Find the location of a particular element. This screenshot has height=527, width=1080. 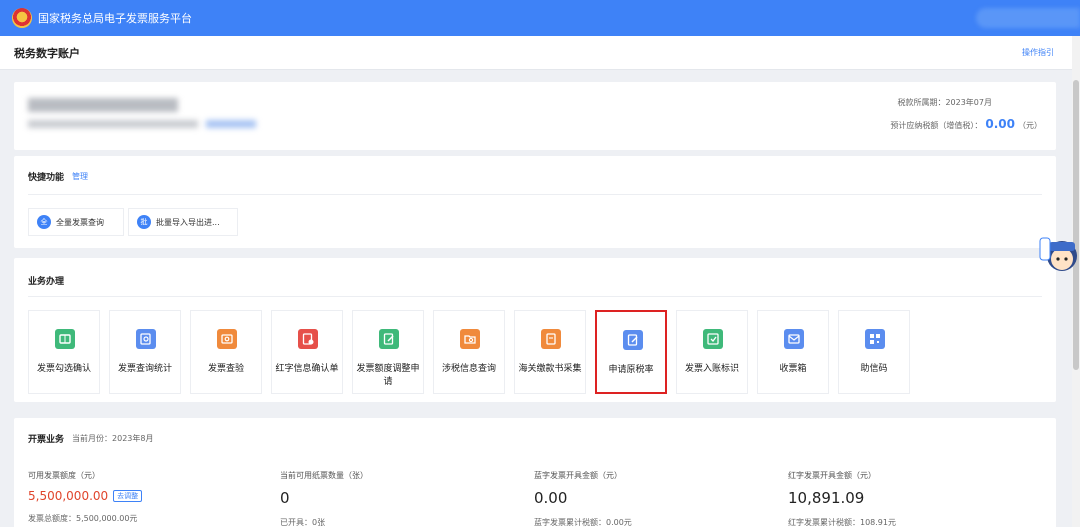

top-nav-bar: 国家税务总局电子发票服务平台 is located at coordinates (540, 18).